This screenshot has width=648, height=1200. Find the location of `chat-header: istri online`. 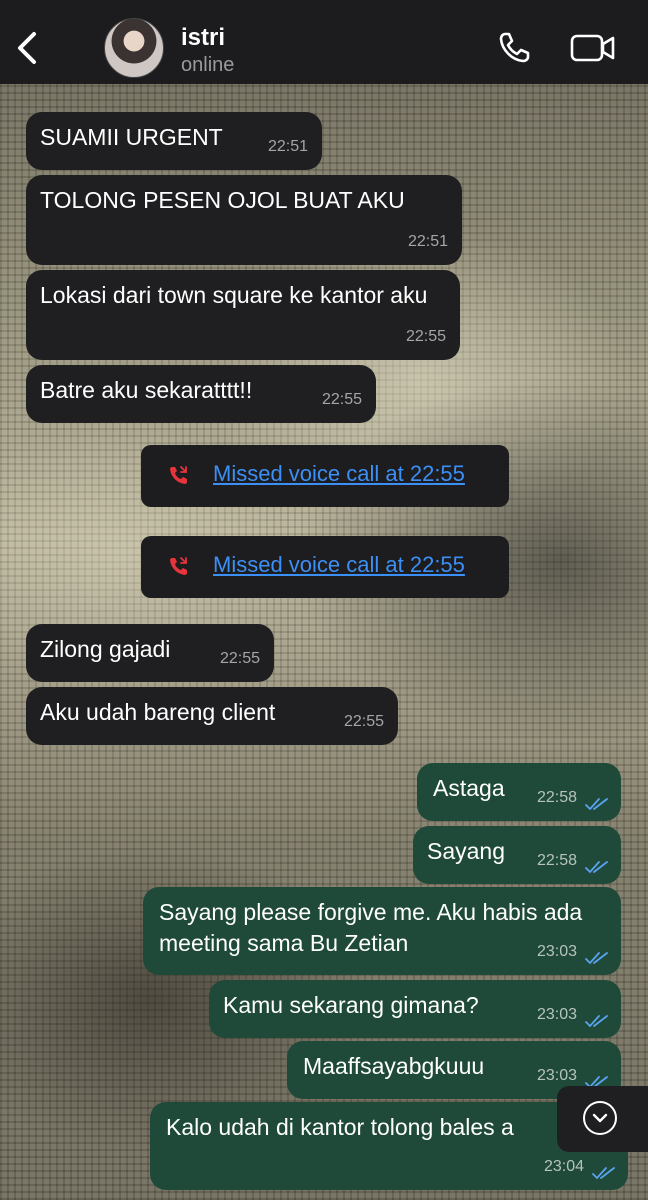

chat-header: istri online is located at coordinates (324, 42).